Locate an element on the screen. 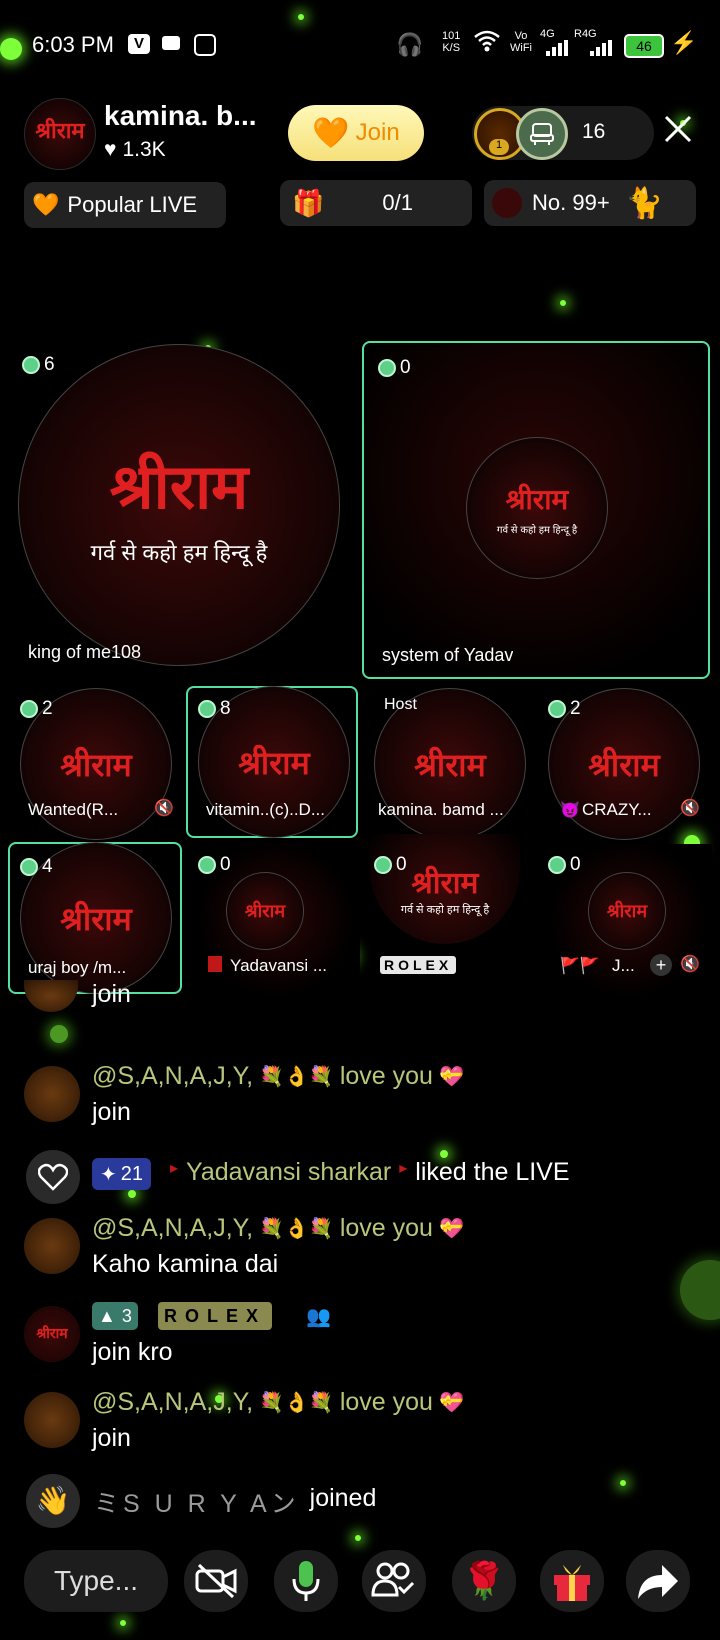 This screenshot has width=720, height=1640. gift-progress-value: 0/1 is located at coordinates (397, 202).